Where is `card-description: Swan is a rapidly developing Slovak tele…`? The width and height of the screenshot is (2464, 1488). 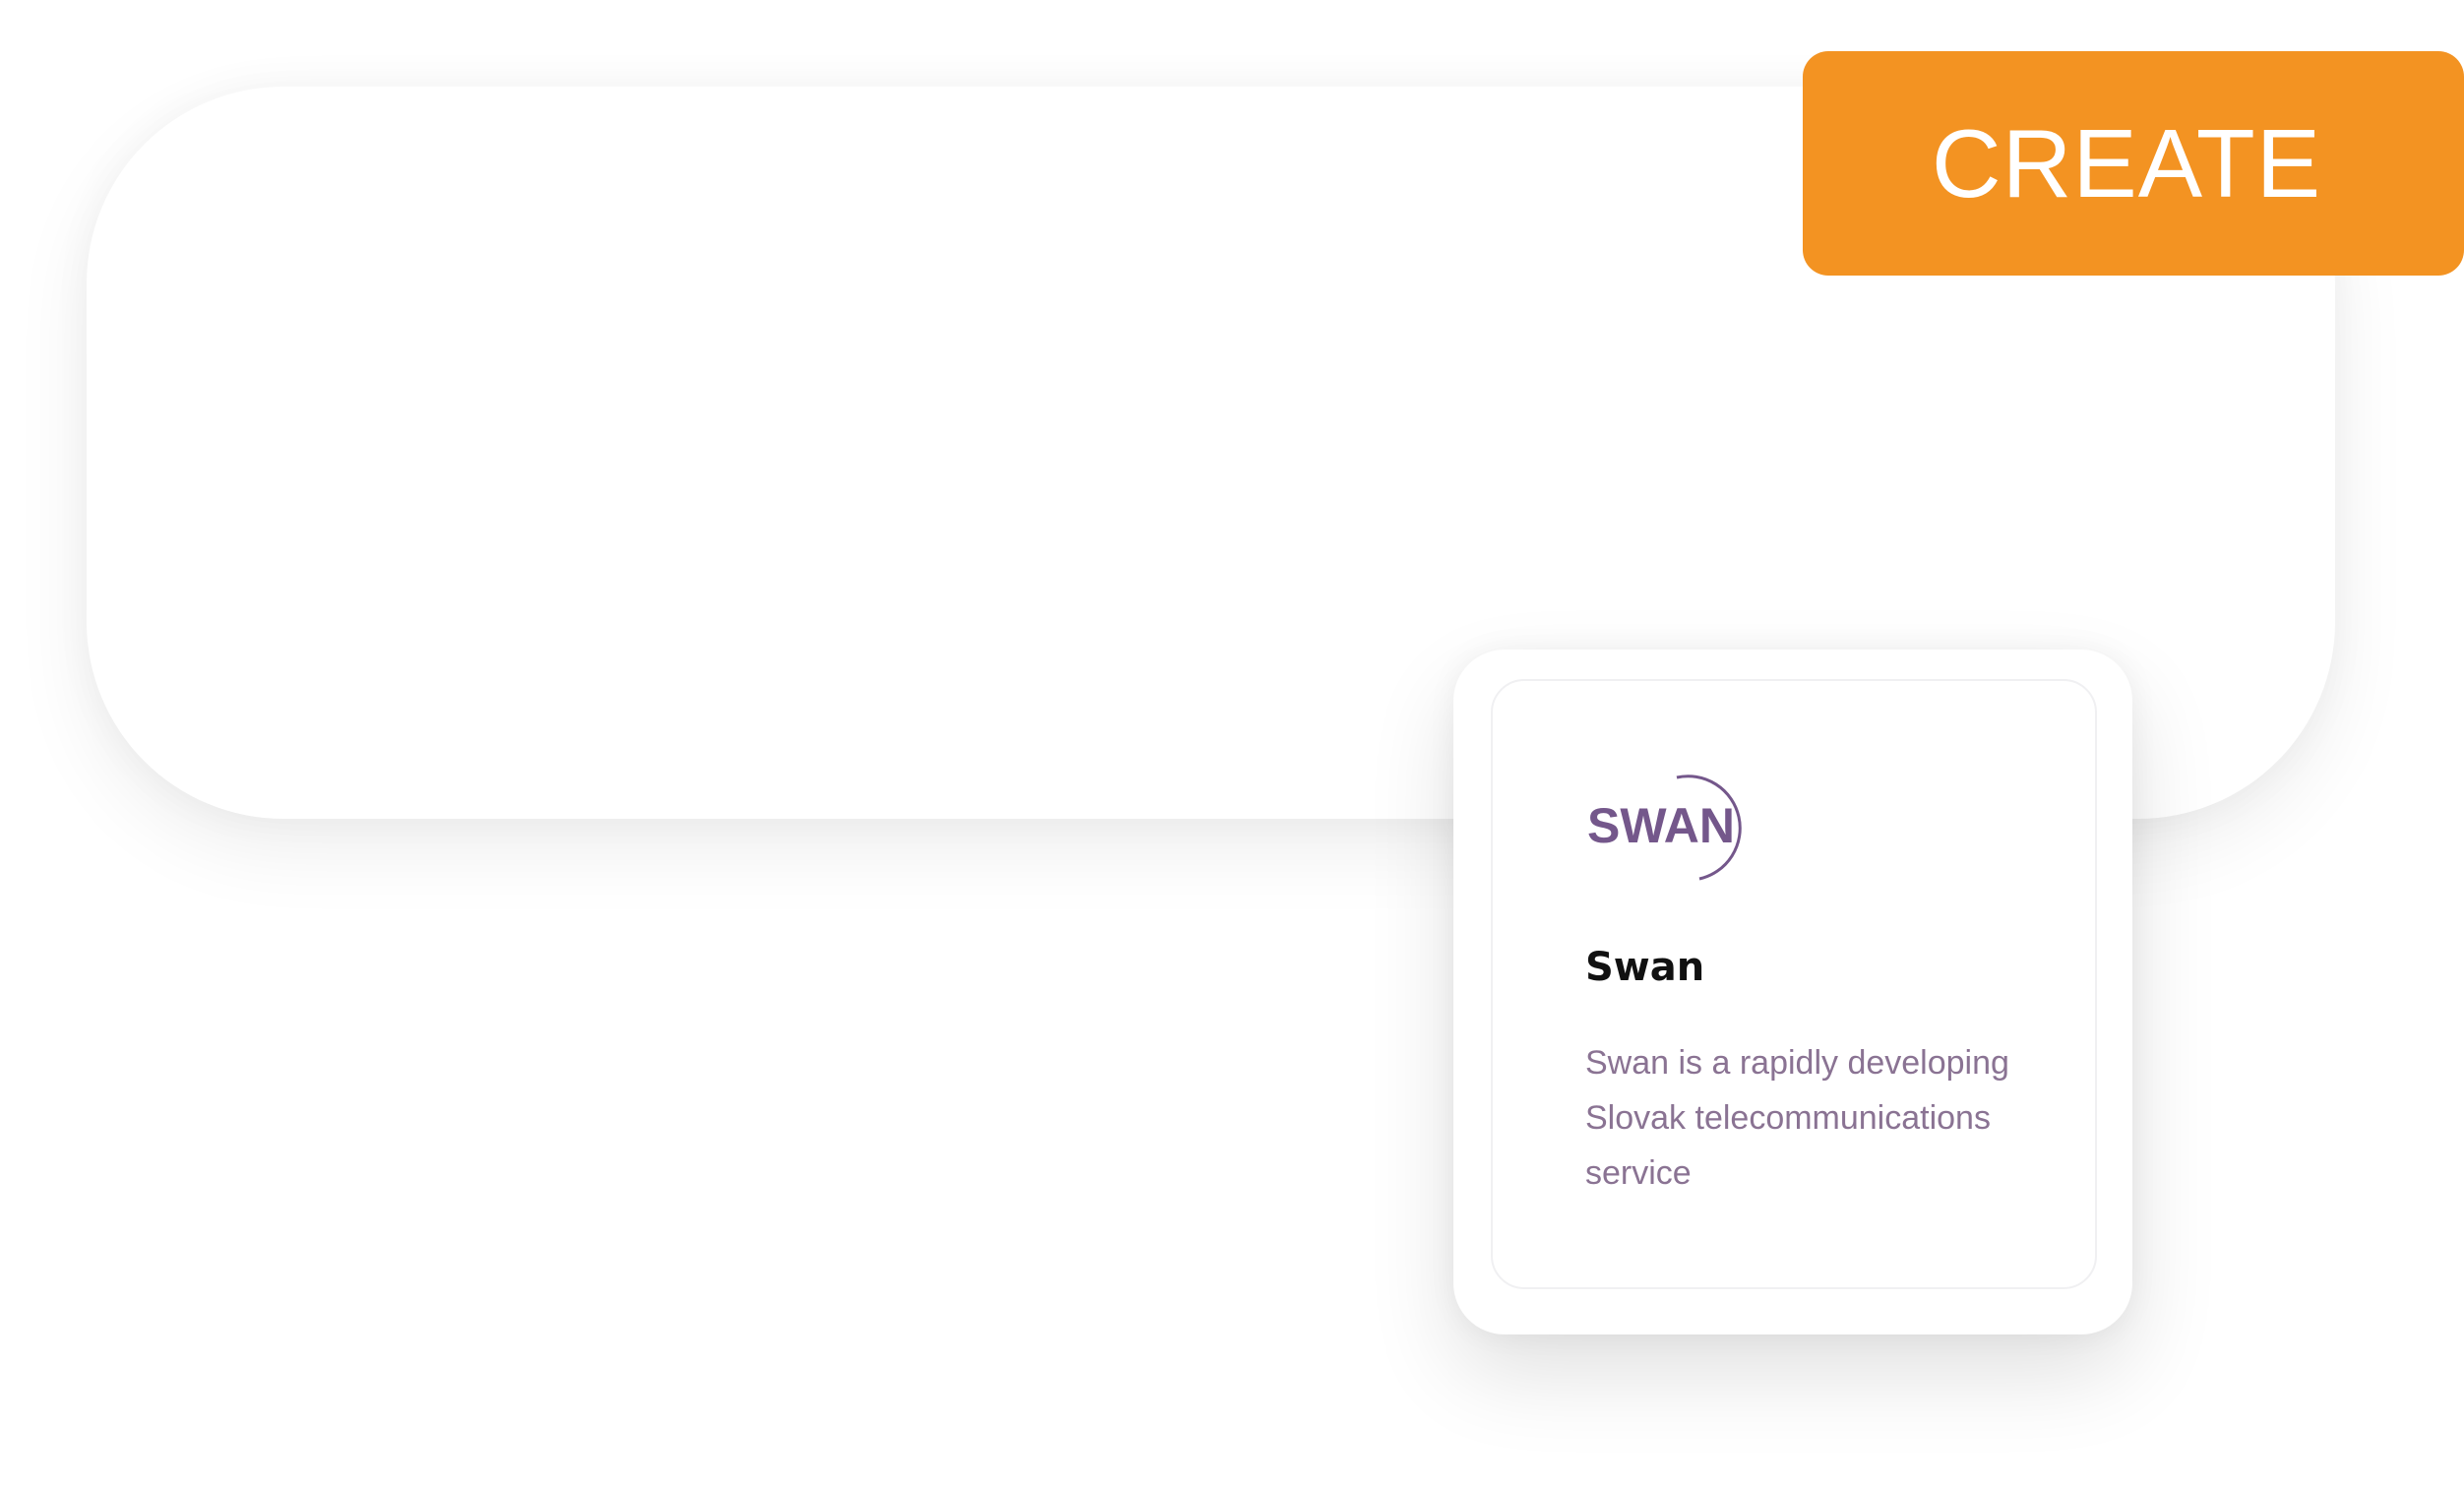 card-description: Swan is a rapidly developing Slovak tele… is located at coordinates (1797, 1118).